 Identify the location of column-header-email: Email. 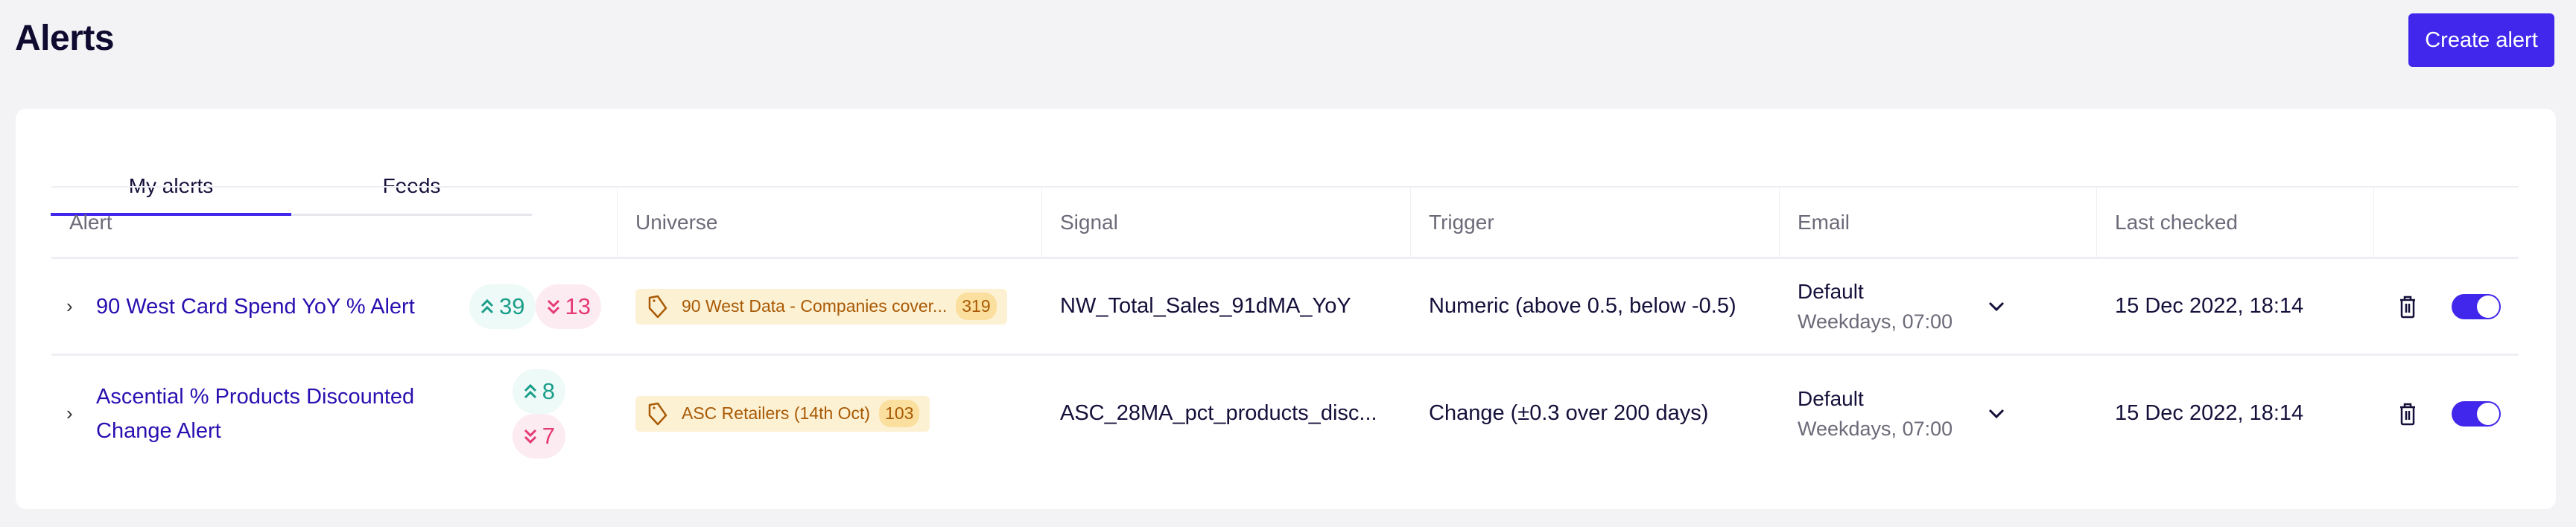
(1939, 223).